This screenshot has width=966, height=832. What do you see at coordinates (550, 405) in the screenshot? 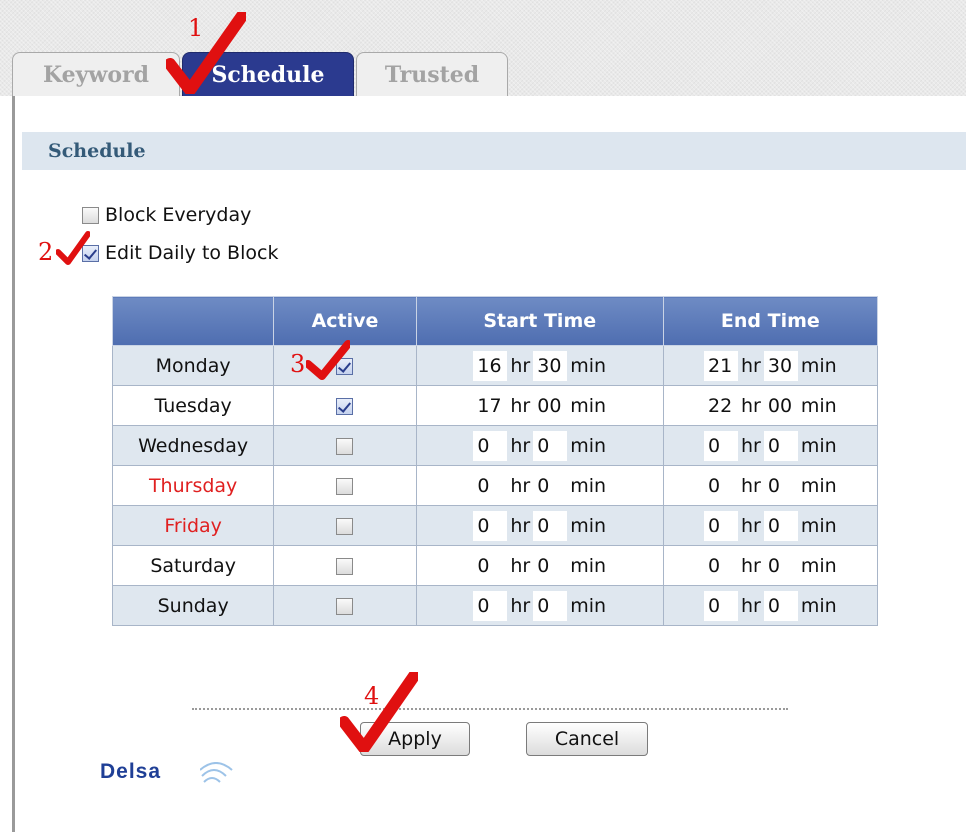
I see `start-minute-input: 00` at bounding box center [550, 405].